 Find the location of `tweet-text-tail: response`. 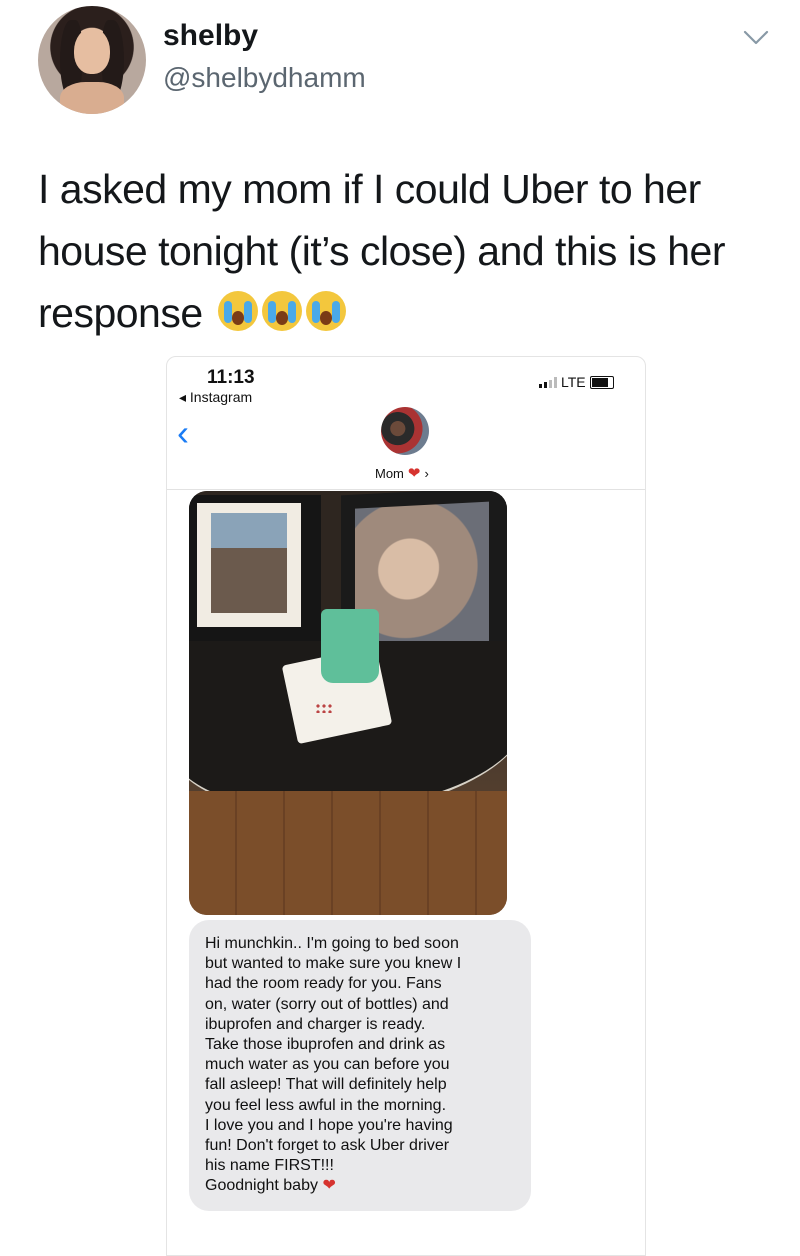

tweet-text-tail: response is located at coordinates (120, 313).